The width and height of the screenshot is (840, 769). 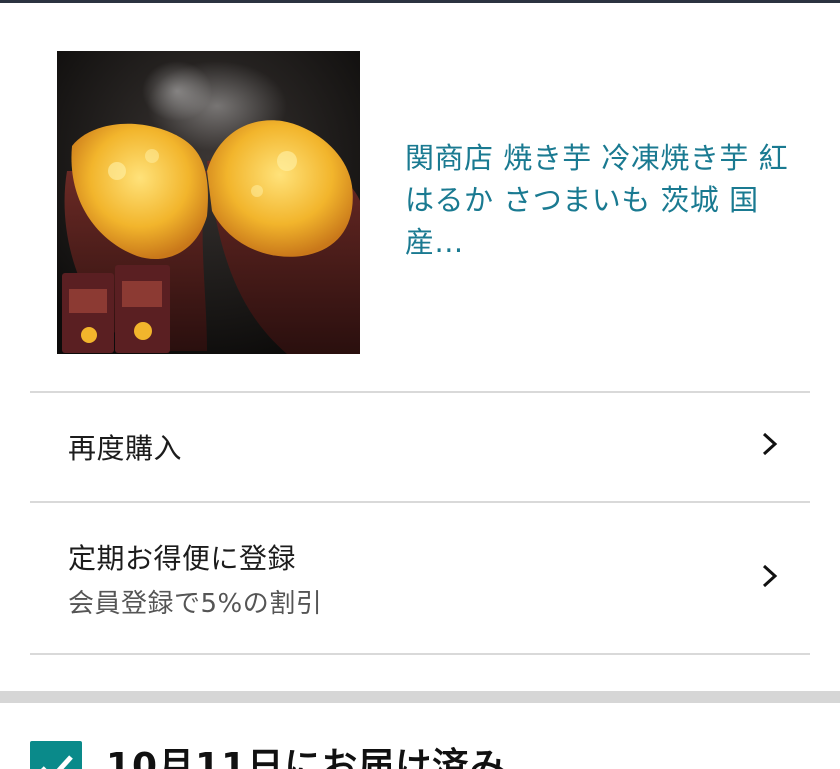 What do you see at coordinates (306, 757) in the screenshot?
I see `delivery-status-text: 10月11日にお届け済み` at bounding box center [306, 757].